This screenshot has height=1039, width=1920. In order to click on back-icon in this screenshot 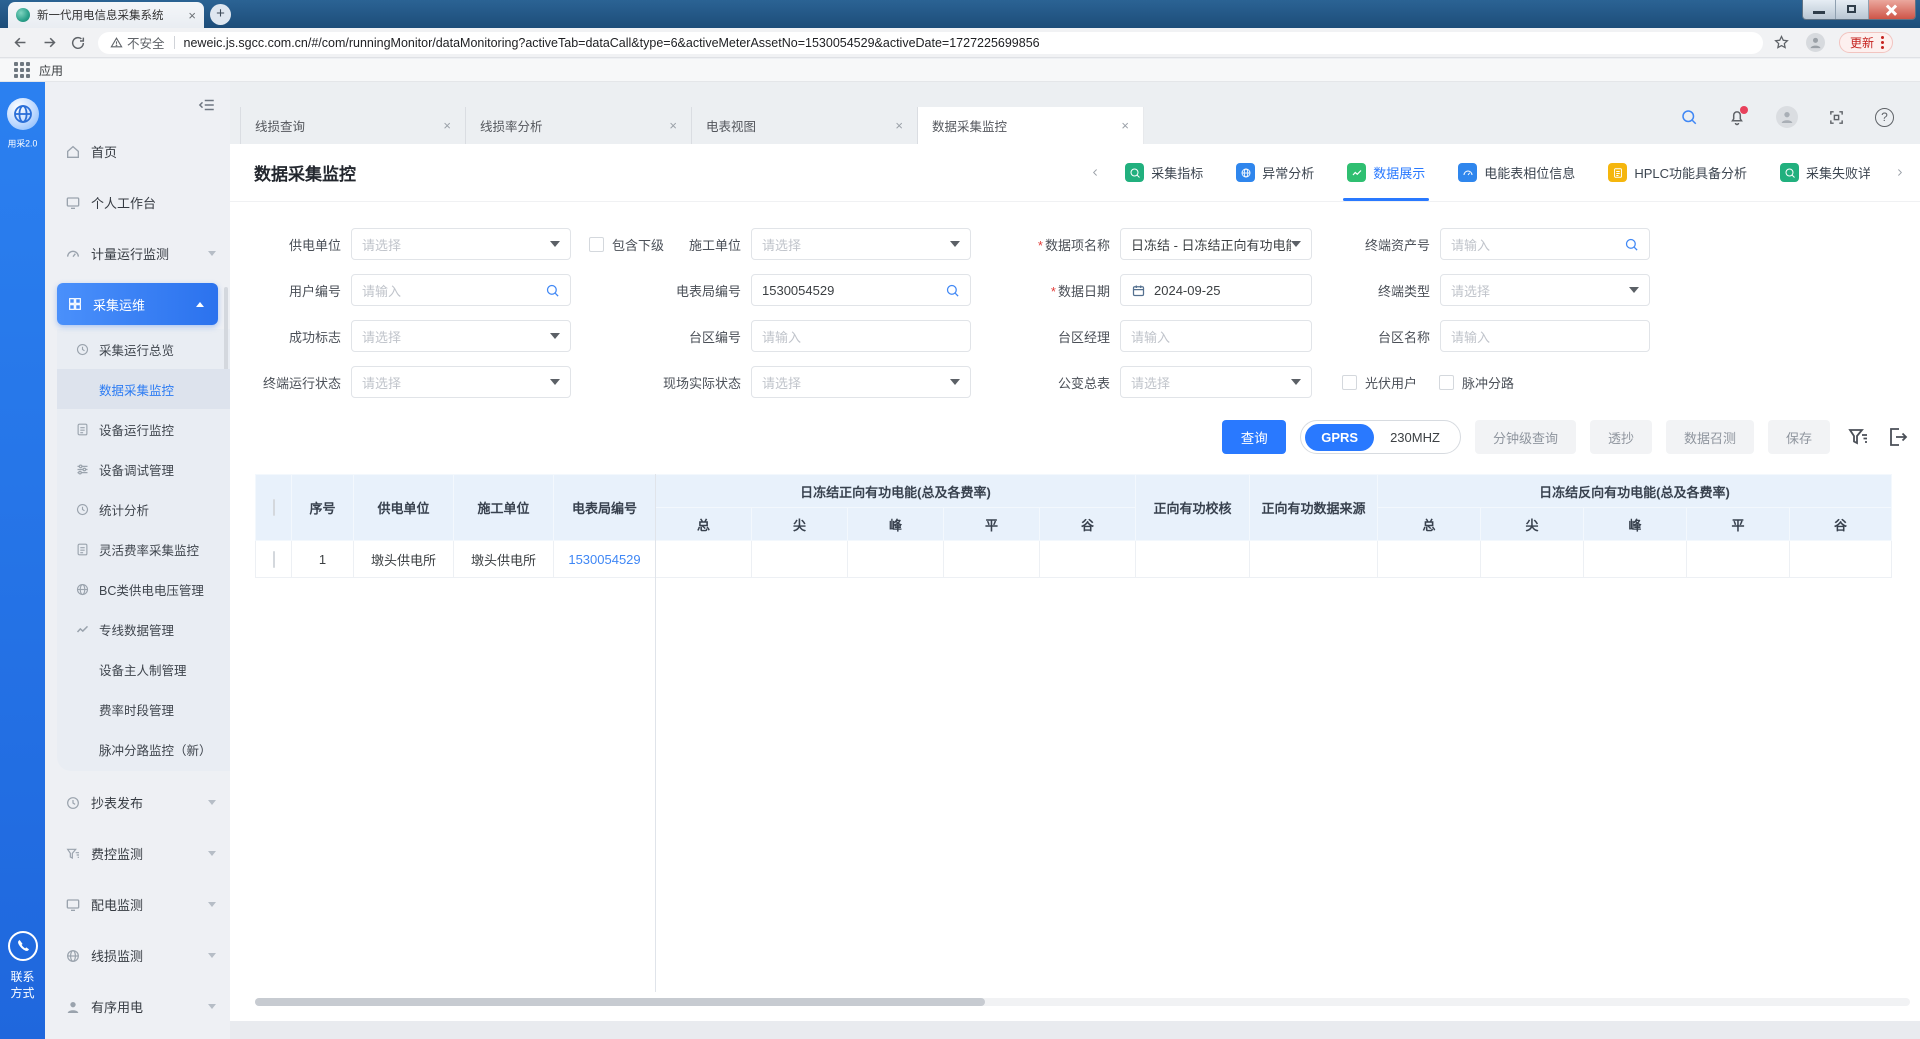, I will do `click(20, 42)`.